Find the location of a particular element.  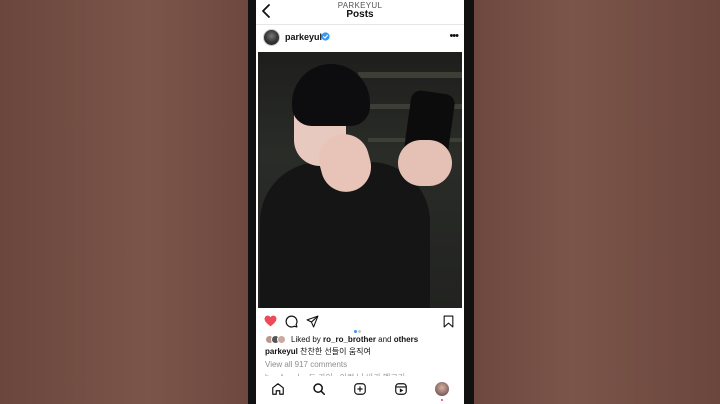

carousel-dot-active is located at coordinates (355, 331).